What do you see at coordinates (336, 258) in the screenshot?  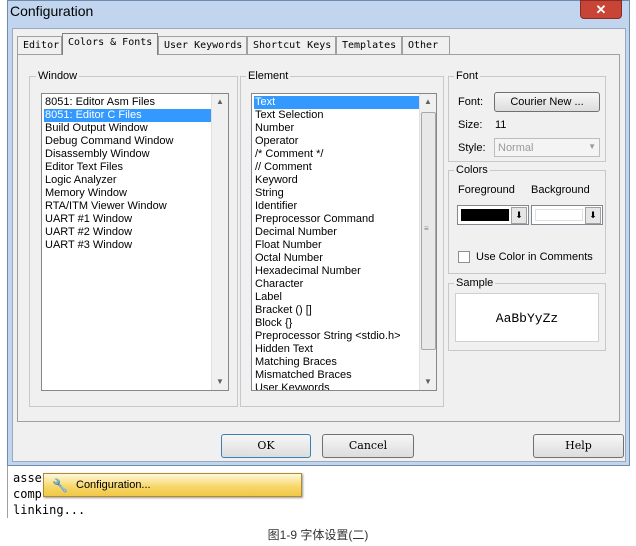 I see `list-item: Octal Number` at bounding box center [336, 258].